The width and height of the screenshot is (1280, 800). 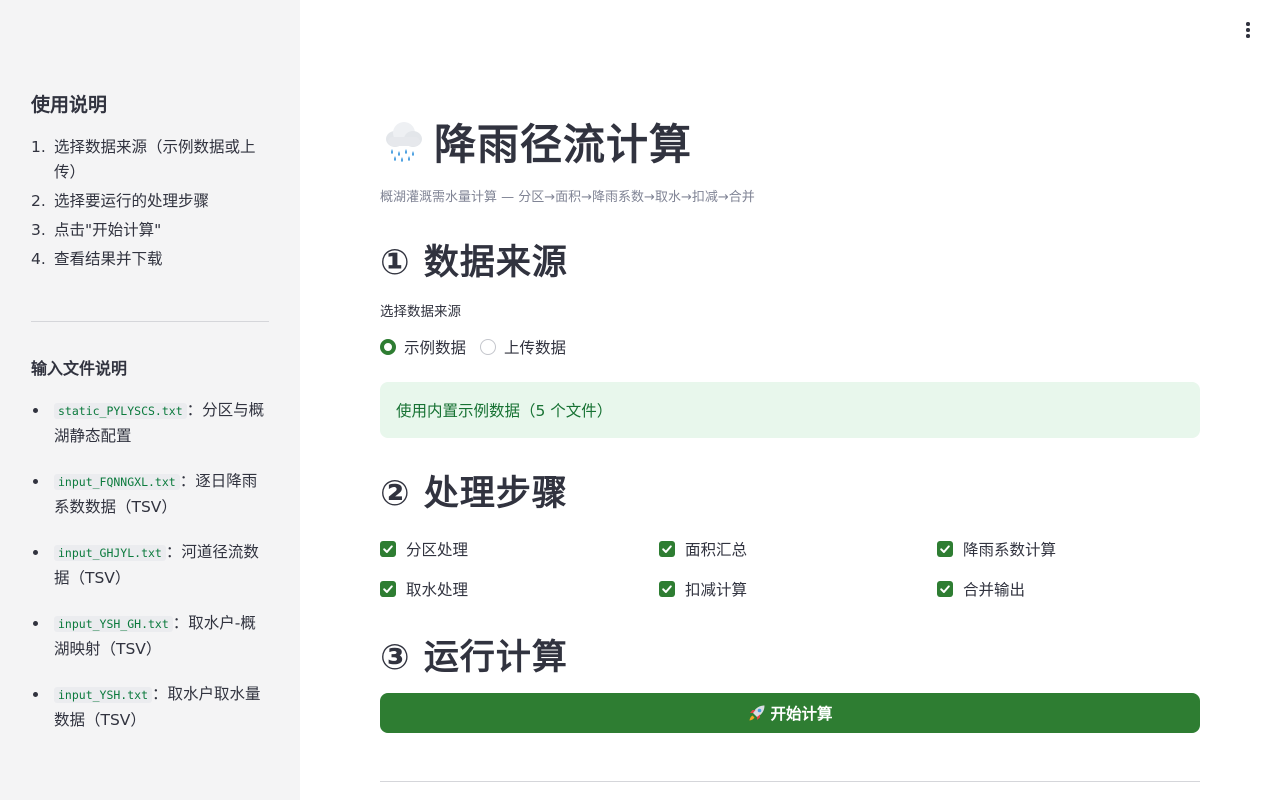 I want to click on radio-option-upload: 上传数据, so click(x=523, y=347).